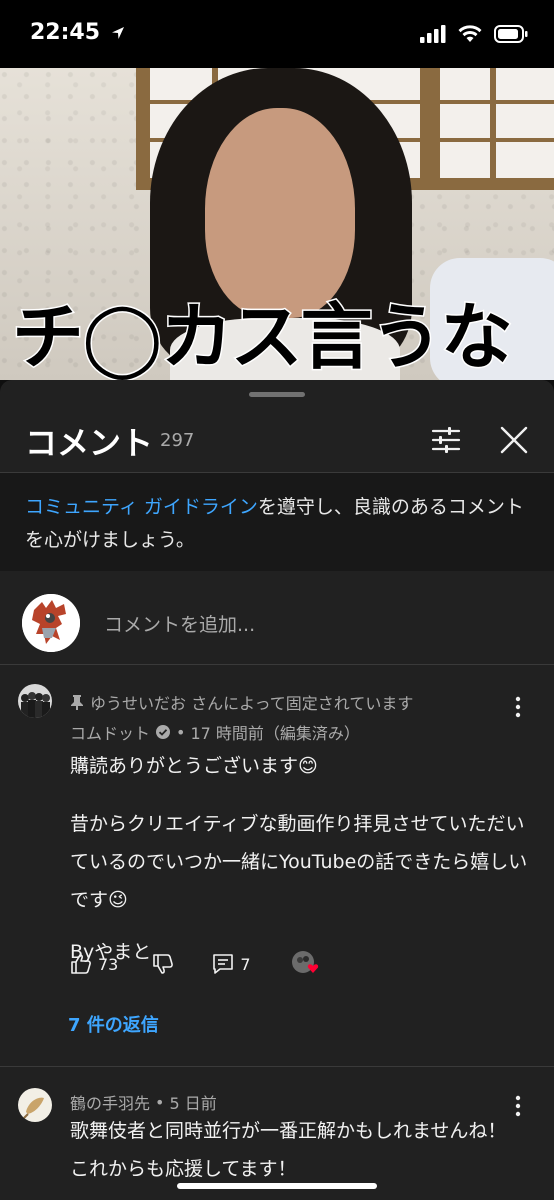 The image size is (554, 1200). What do you see at coordinates (78, 32) in the screenshot?
I see `status-time: 22:45` at bounding box center [78, 32].